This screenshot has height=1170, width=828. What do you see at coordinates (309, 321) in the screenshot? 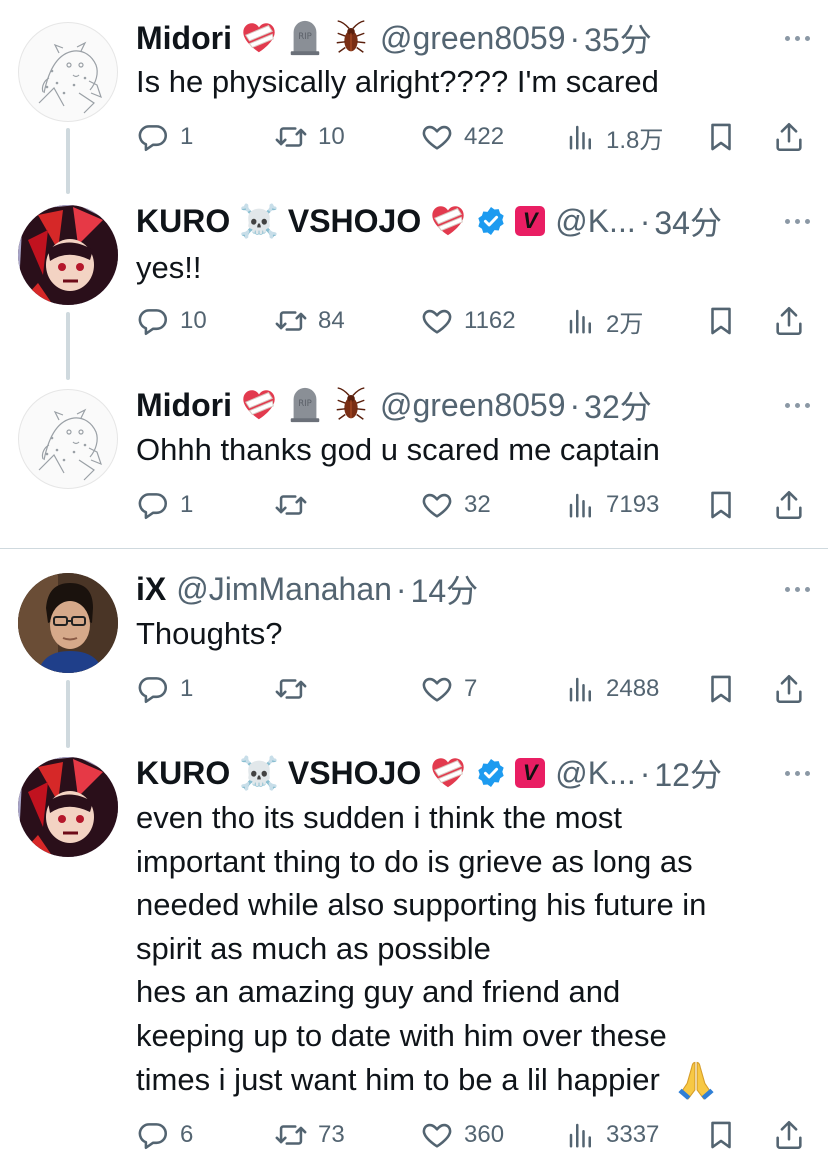
I see `retweet-button: 84` at bounding box center [309, 321].